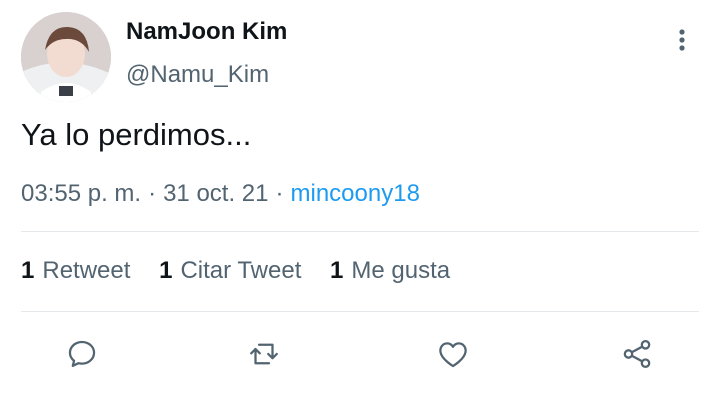 Image resolution: width=720 pixels, height=417 pixels. Describe the element at coordinates (401, 270) in the screenshot. I see `likes-label: Me gusta` at that location.